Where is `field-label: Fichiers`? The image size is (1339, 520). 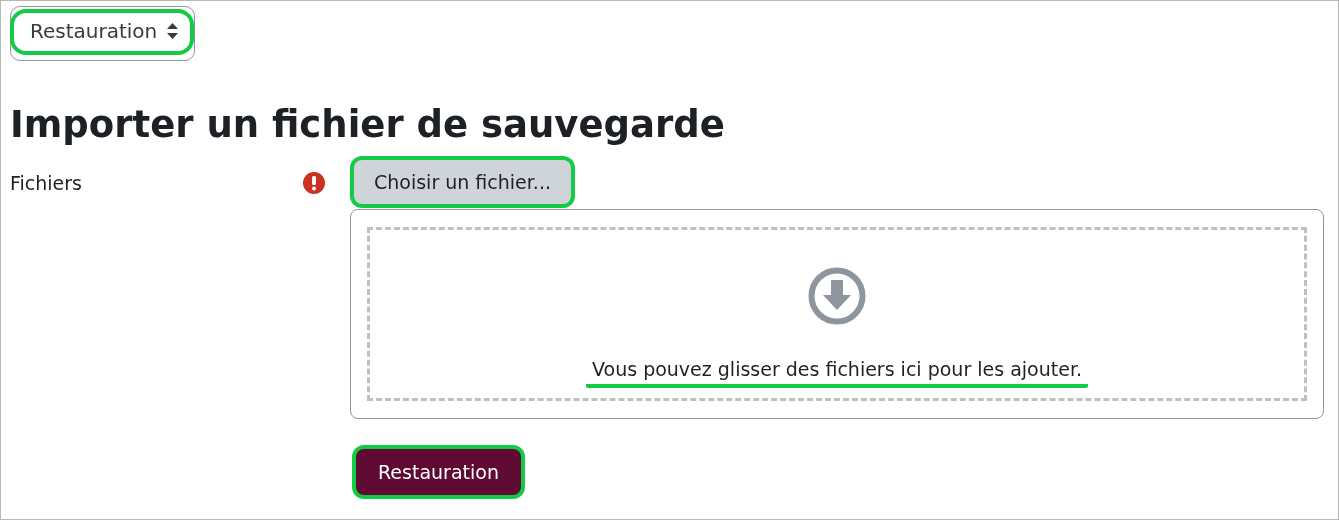
field-label: Fichiers is located at coordinates (46, 182).